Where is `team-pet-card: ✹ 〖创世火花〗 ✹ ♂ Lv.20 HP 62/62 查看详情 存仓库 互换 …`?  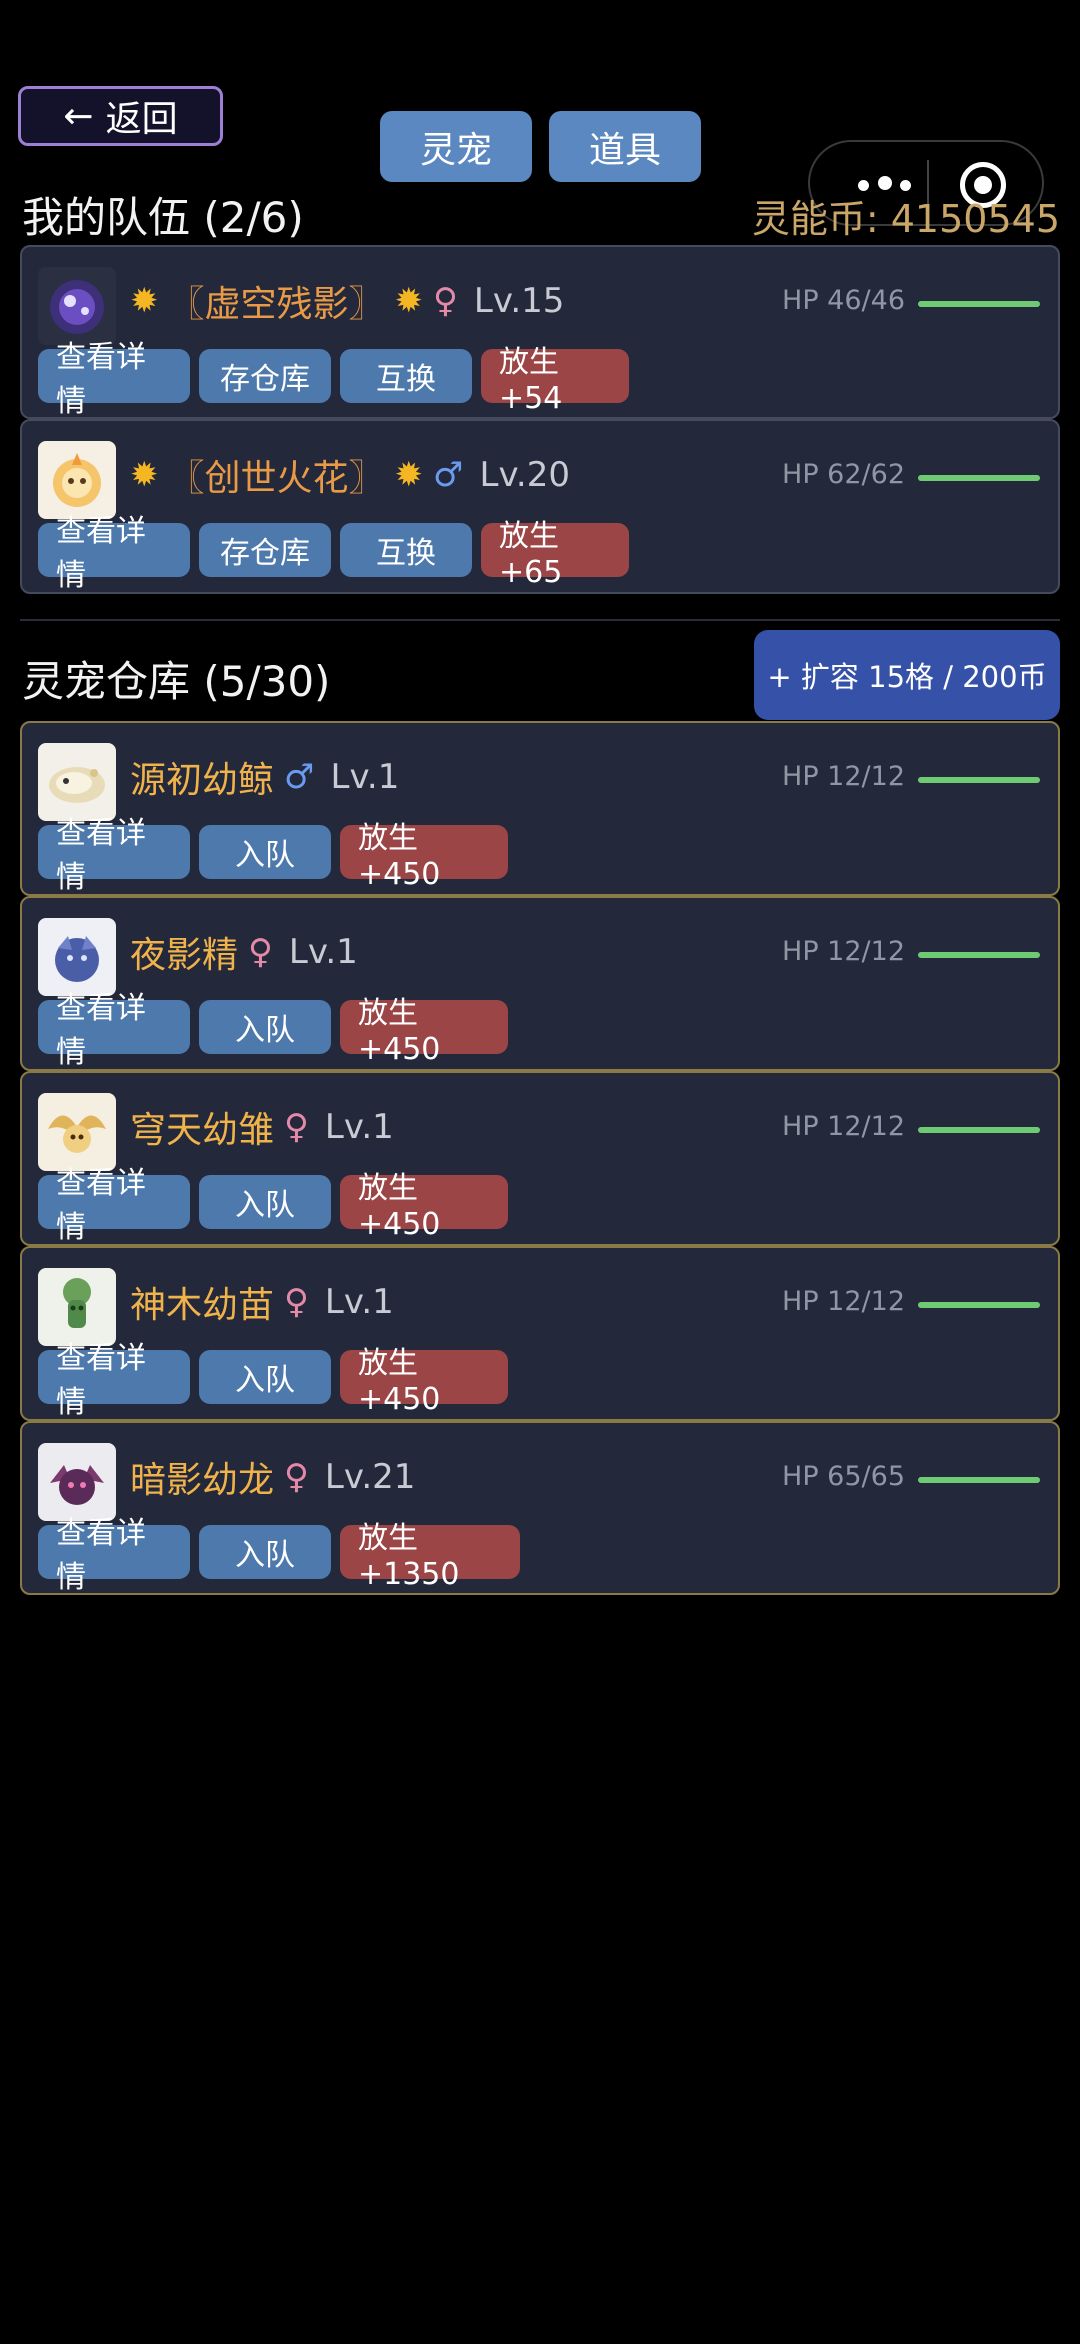
team-pet-card: ✹ 〖创世火花〗 ✹ ♂ Lv.20 HP 62/62 查看详情 存仓库 互换 … is located at coordinates (540, 506).